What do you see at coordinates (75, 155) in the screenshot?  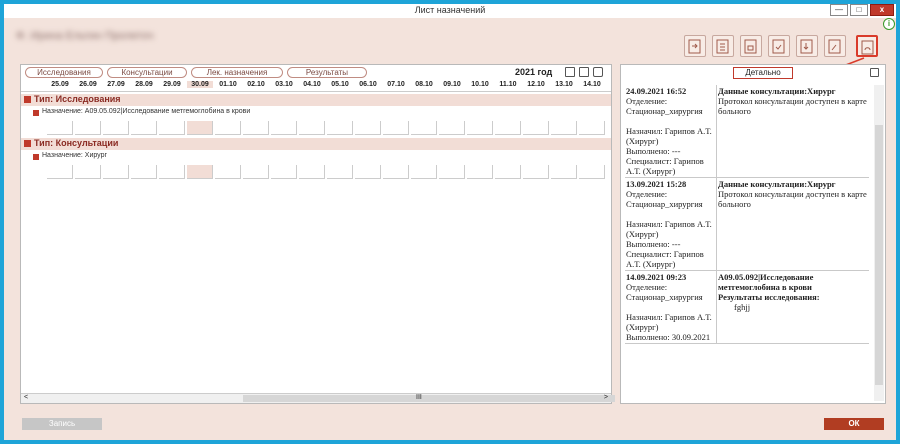 I see `assignment-label: Назначение: Хирург` at bounding box center [75, 155].